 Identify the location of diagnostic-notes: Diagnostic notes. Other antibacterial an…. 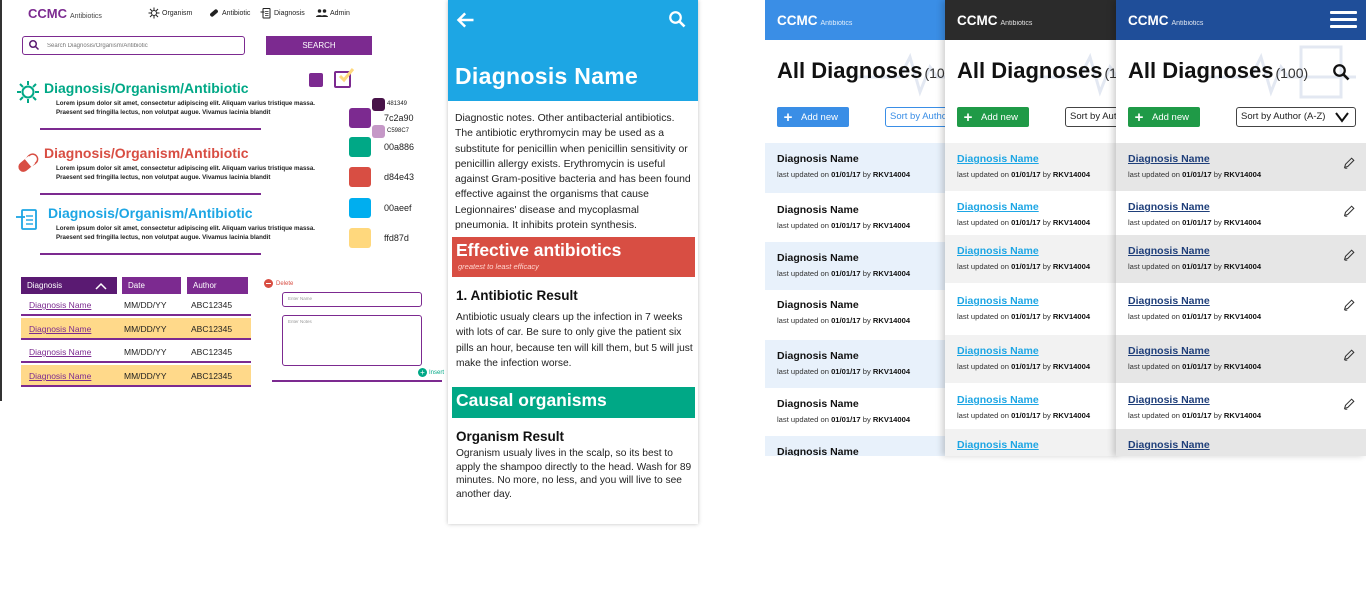
(573, 172).